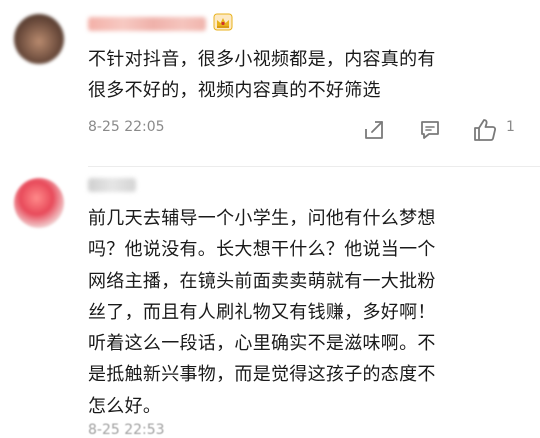 The height and width of the screenshot is (438, 540). What do you see at coordinates (510, 127) in the screenshot?
I see `like-count: 1` at bounding box center [510, 127].